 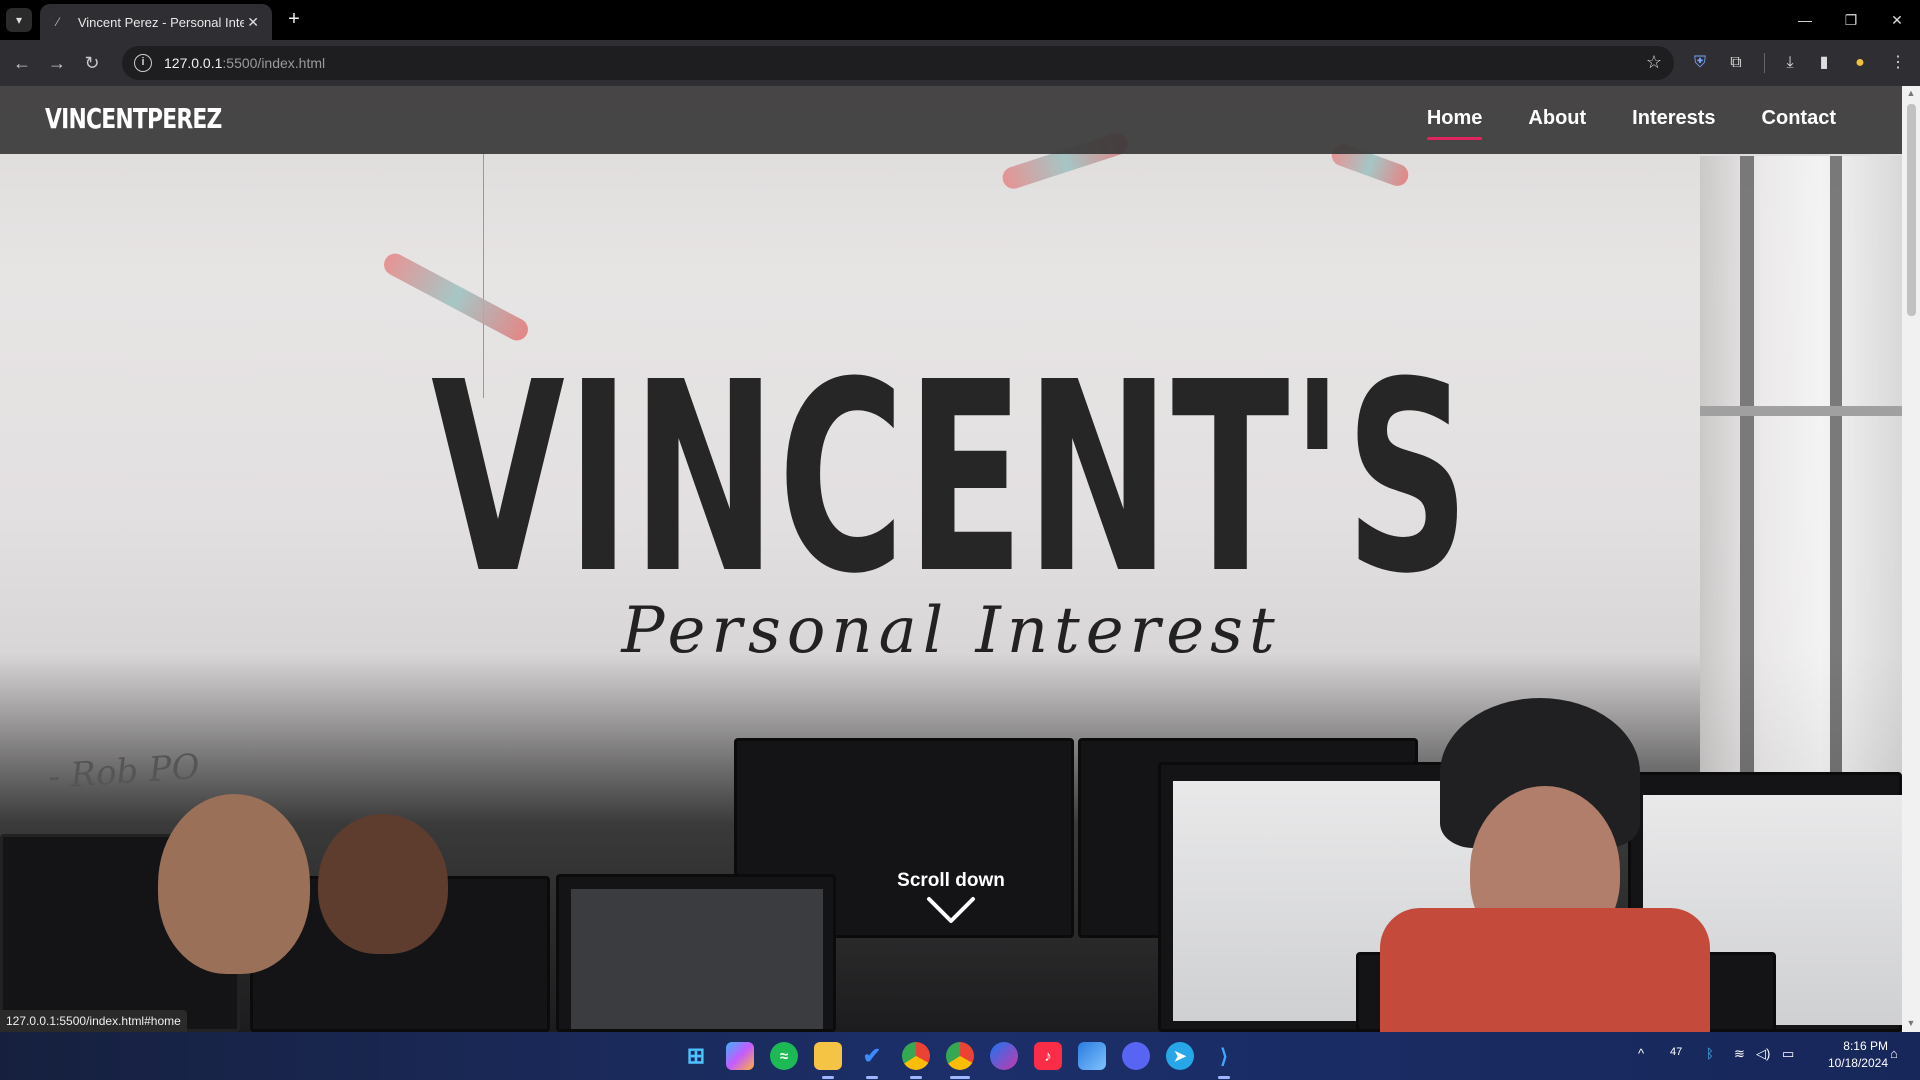 What do you see at coordinates (1557, 120) in the screenshot?
I see `nav-link-about: About` at bounding box center [1557, 120].